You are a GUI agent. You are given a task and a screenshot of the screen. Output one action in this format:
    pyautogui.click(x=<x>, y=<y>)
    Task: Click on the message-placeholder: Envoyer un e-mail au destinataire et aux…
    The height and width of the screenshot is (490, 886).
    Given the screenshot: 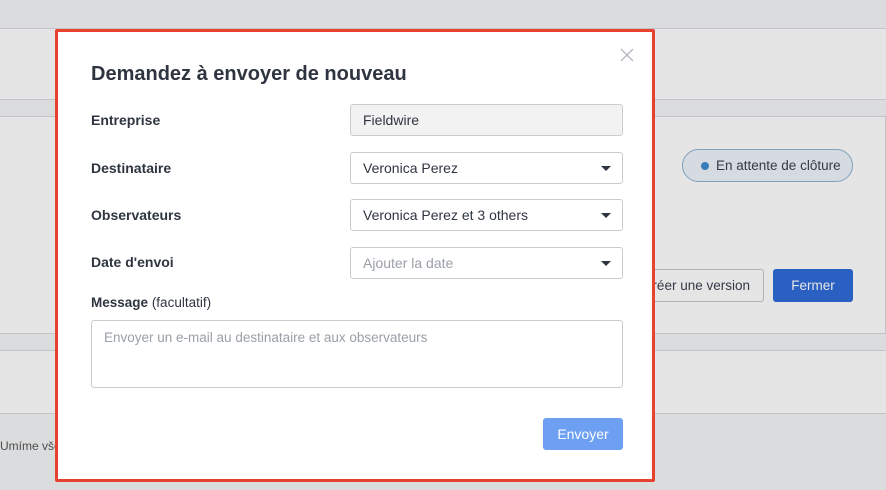 What is the action you would take?
    pyautogui.click(x=266, y=337)
    